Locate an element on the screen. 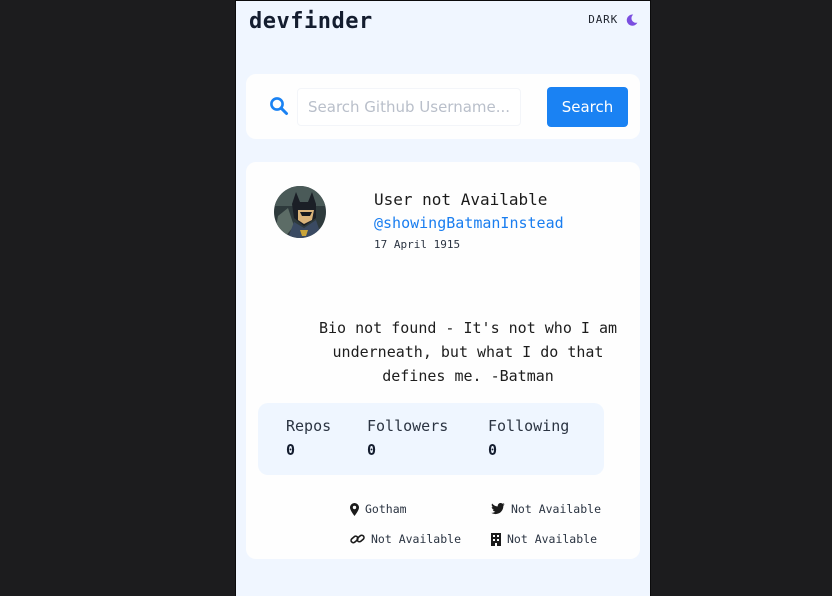 This screenshot has height=596, width=832. theme-toggle: DARK is located at coordinates (613, 19).